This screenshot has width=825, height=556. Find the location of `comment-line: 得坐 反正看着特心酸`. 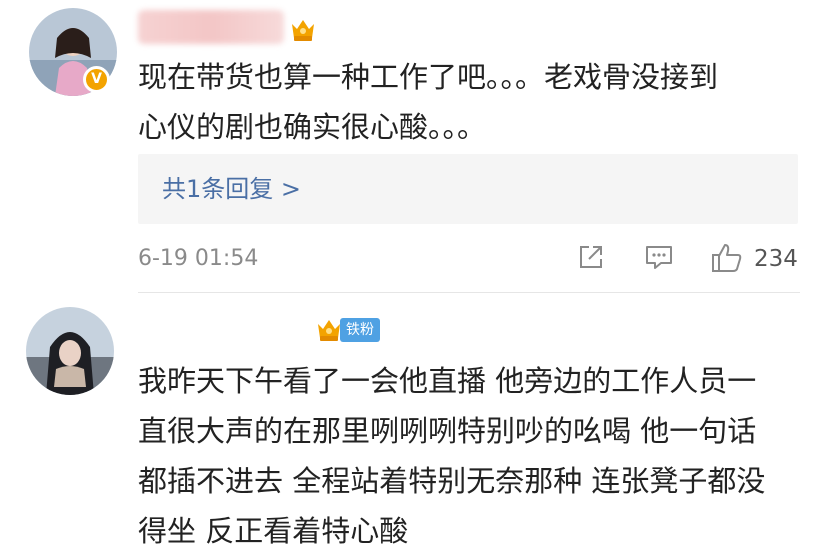

comment-line: 得坐 反正看着特心酸 is located at coordinates (273, 531).